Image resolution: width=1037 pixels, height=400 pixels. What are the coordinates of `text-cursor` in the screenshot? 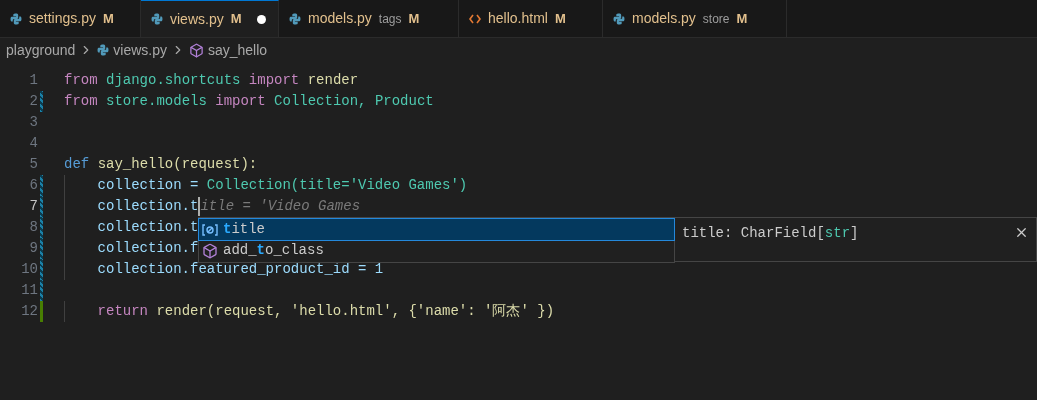 It's located at (199, 206).